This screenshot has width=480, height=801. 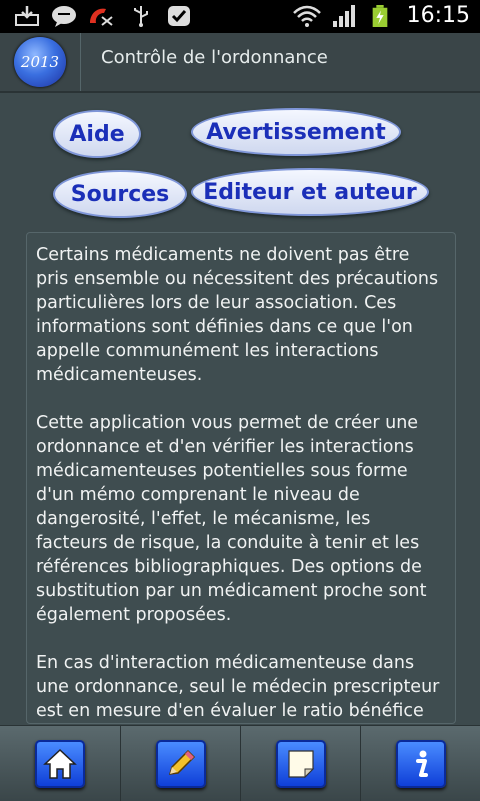 What do you see at coordinates (101, 17) in the screenshot?
I see `missed-call-icon` at bounding box center [101, 17].